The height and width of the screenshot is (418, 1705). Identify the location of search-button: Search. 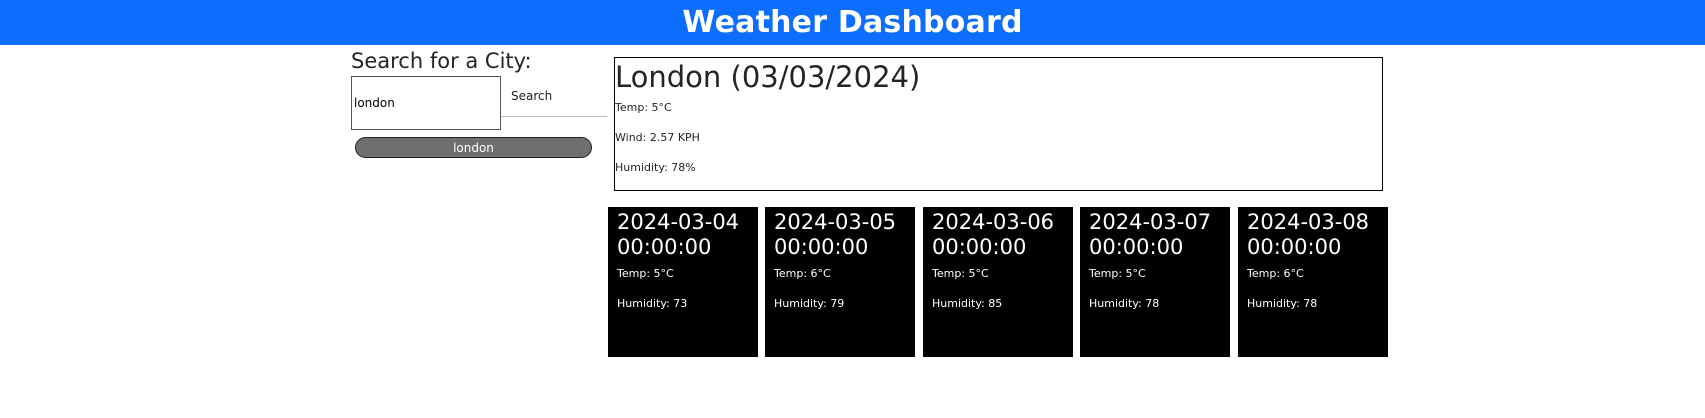
(554, 96).